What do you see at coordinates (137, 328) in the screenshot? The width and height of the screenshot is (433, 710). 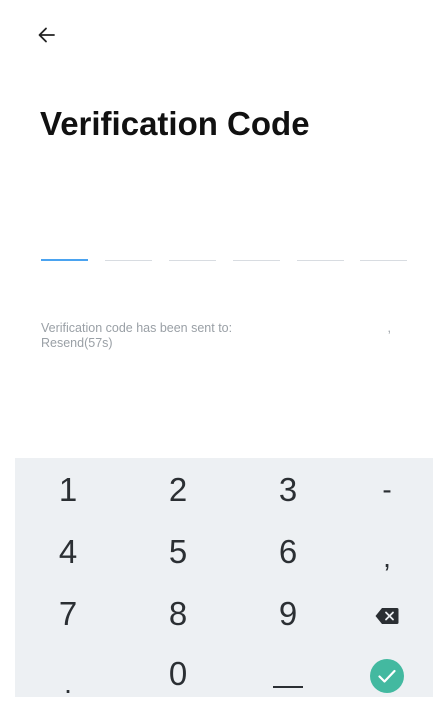 I see `sent-to-text: Verification code has been sent to:` at bounding box center [137, 328].